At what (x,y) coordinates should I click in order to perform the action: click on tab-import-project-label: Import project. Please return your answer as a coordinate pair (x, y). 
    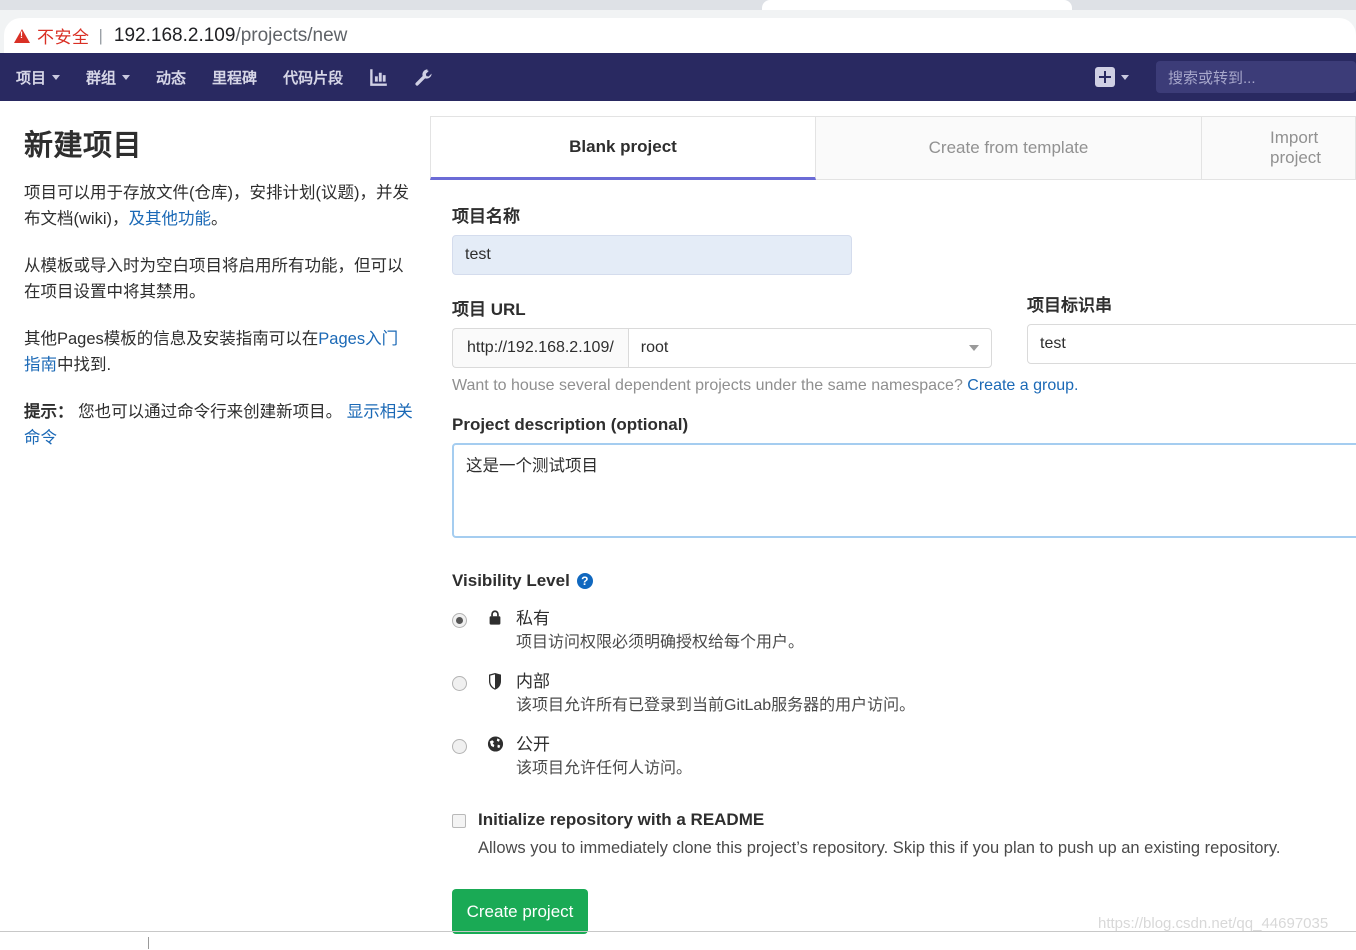
    Looking at the image, I should click on (1296, 147).